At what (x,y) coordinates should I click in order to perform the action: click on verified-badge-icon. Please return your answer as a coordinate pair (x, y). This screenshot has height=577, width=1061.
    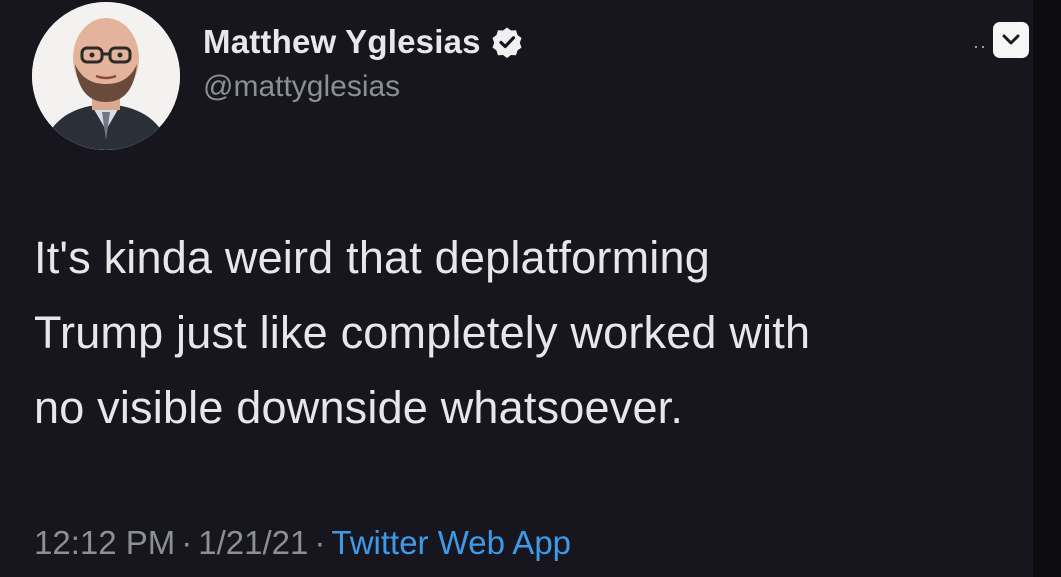
    Looking at the image, I should click on (507, 42).